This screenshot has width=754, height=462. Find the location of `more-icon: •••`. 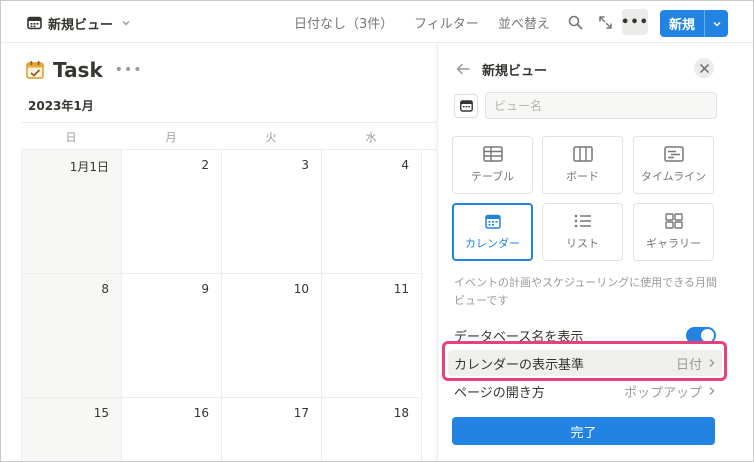

more-icon: ••• is located at coordinates (635, 22).